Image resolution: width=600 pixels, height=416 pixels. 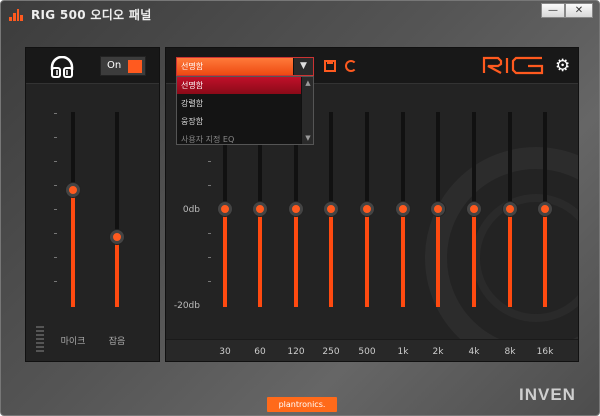 I want to click on noise-slider-fill, so click(x=117, y=272).